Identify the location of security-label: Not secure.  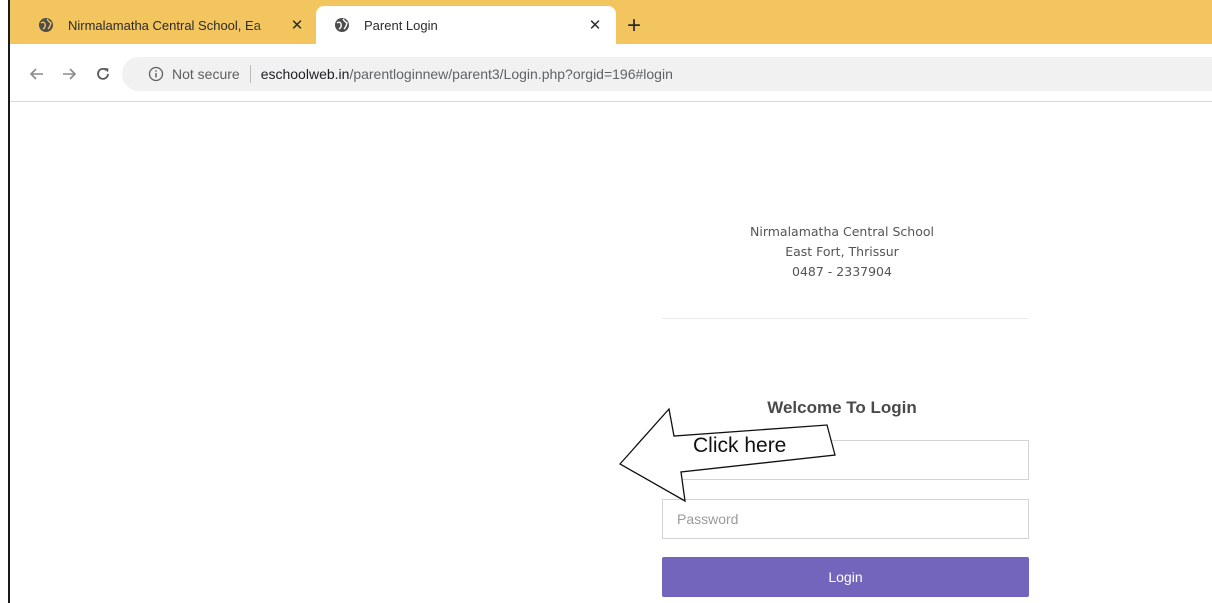
(206, 74).